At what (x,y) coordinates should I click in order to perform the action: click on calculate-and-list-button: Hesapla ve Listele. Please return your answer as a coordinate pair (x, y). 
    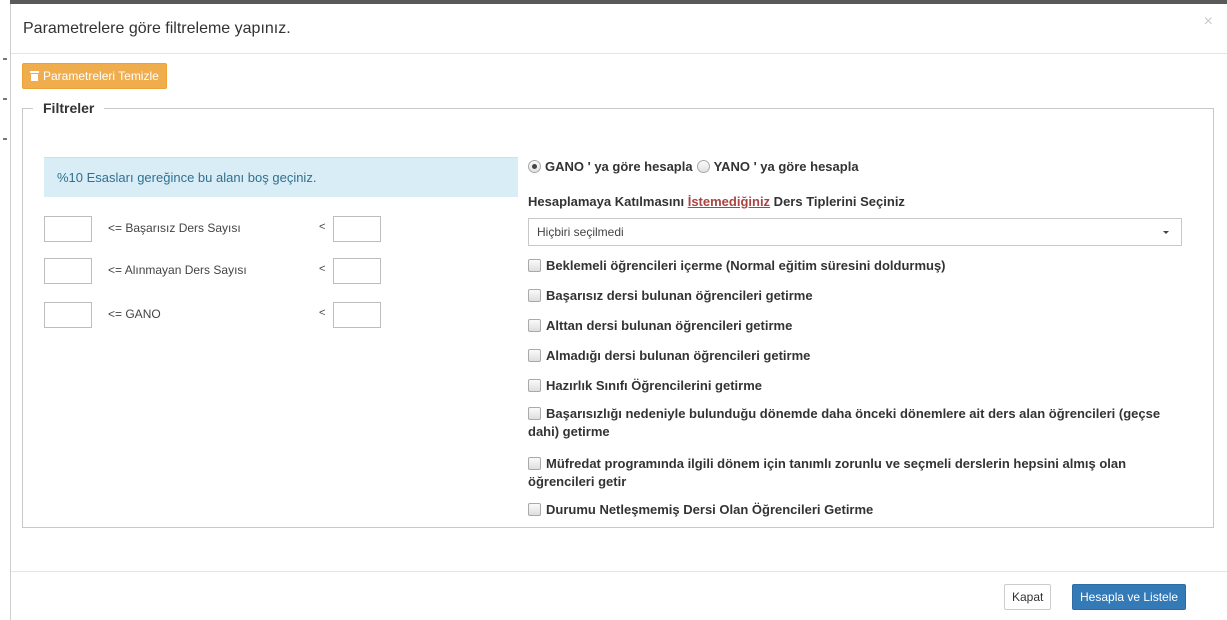
    Looking at the image, I should click on (1129, 597).